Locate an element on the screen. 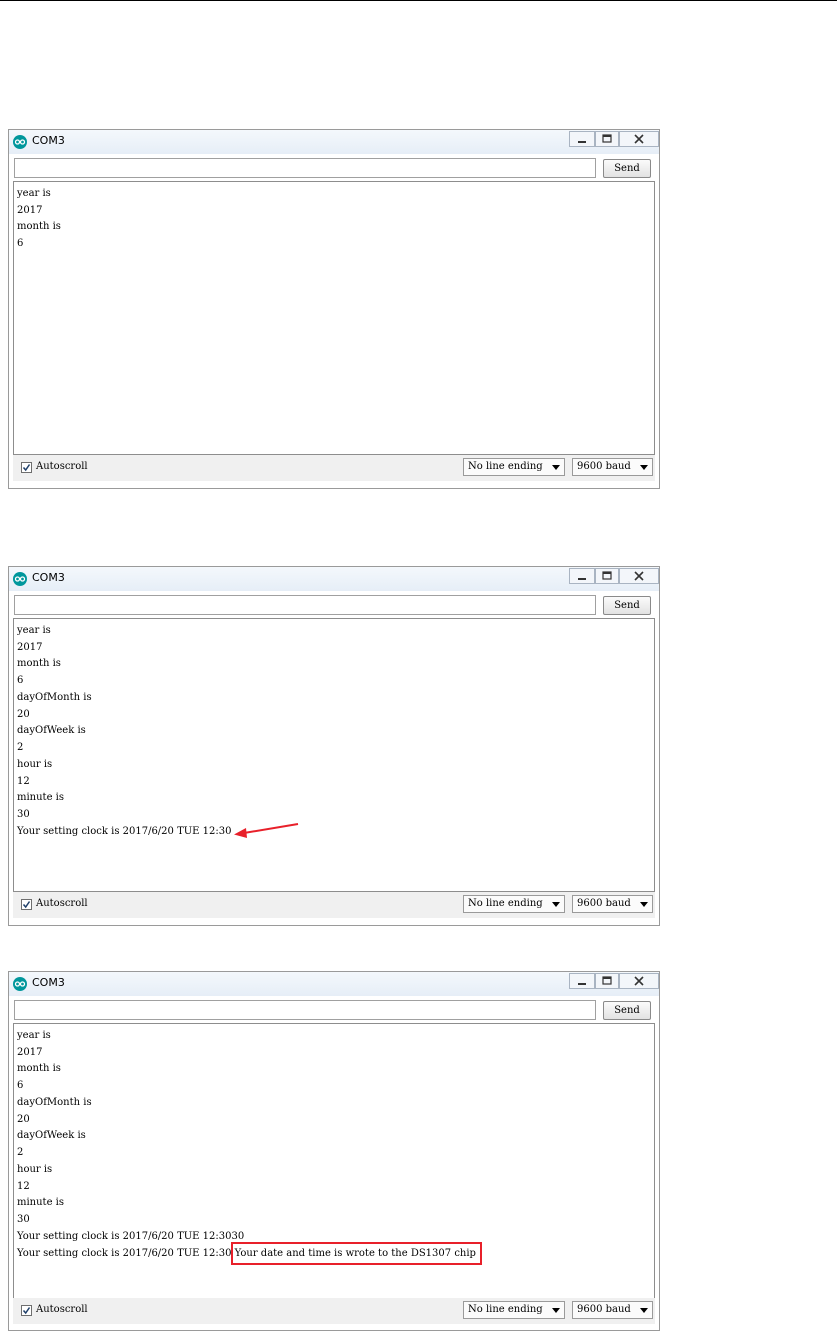 This screenshot has height=1331, width=837. red-highlight-box is located at coordinates (356, 1253).